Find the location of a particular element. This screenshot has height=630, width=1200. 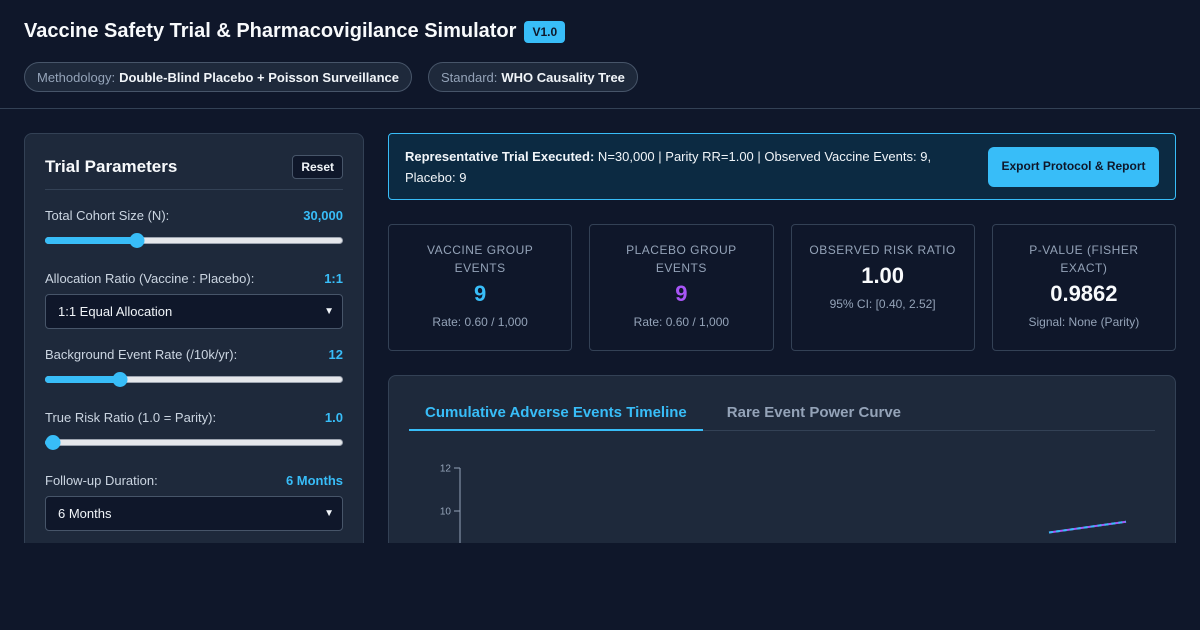

background-rate-value: 12 is located at coordinates (335, 354).